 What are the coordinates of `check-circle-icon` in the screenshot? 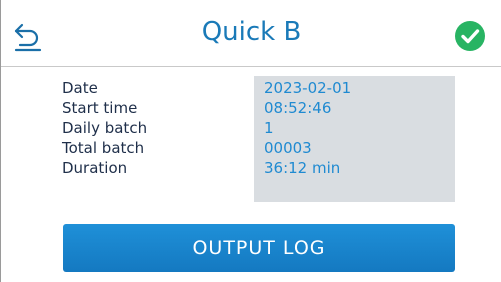 It's located at (470, 36).